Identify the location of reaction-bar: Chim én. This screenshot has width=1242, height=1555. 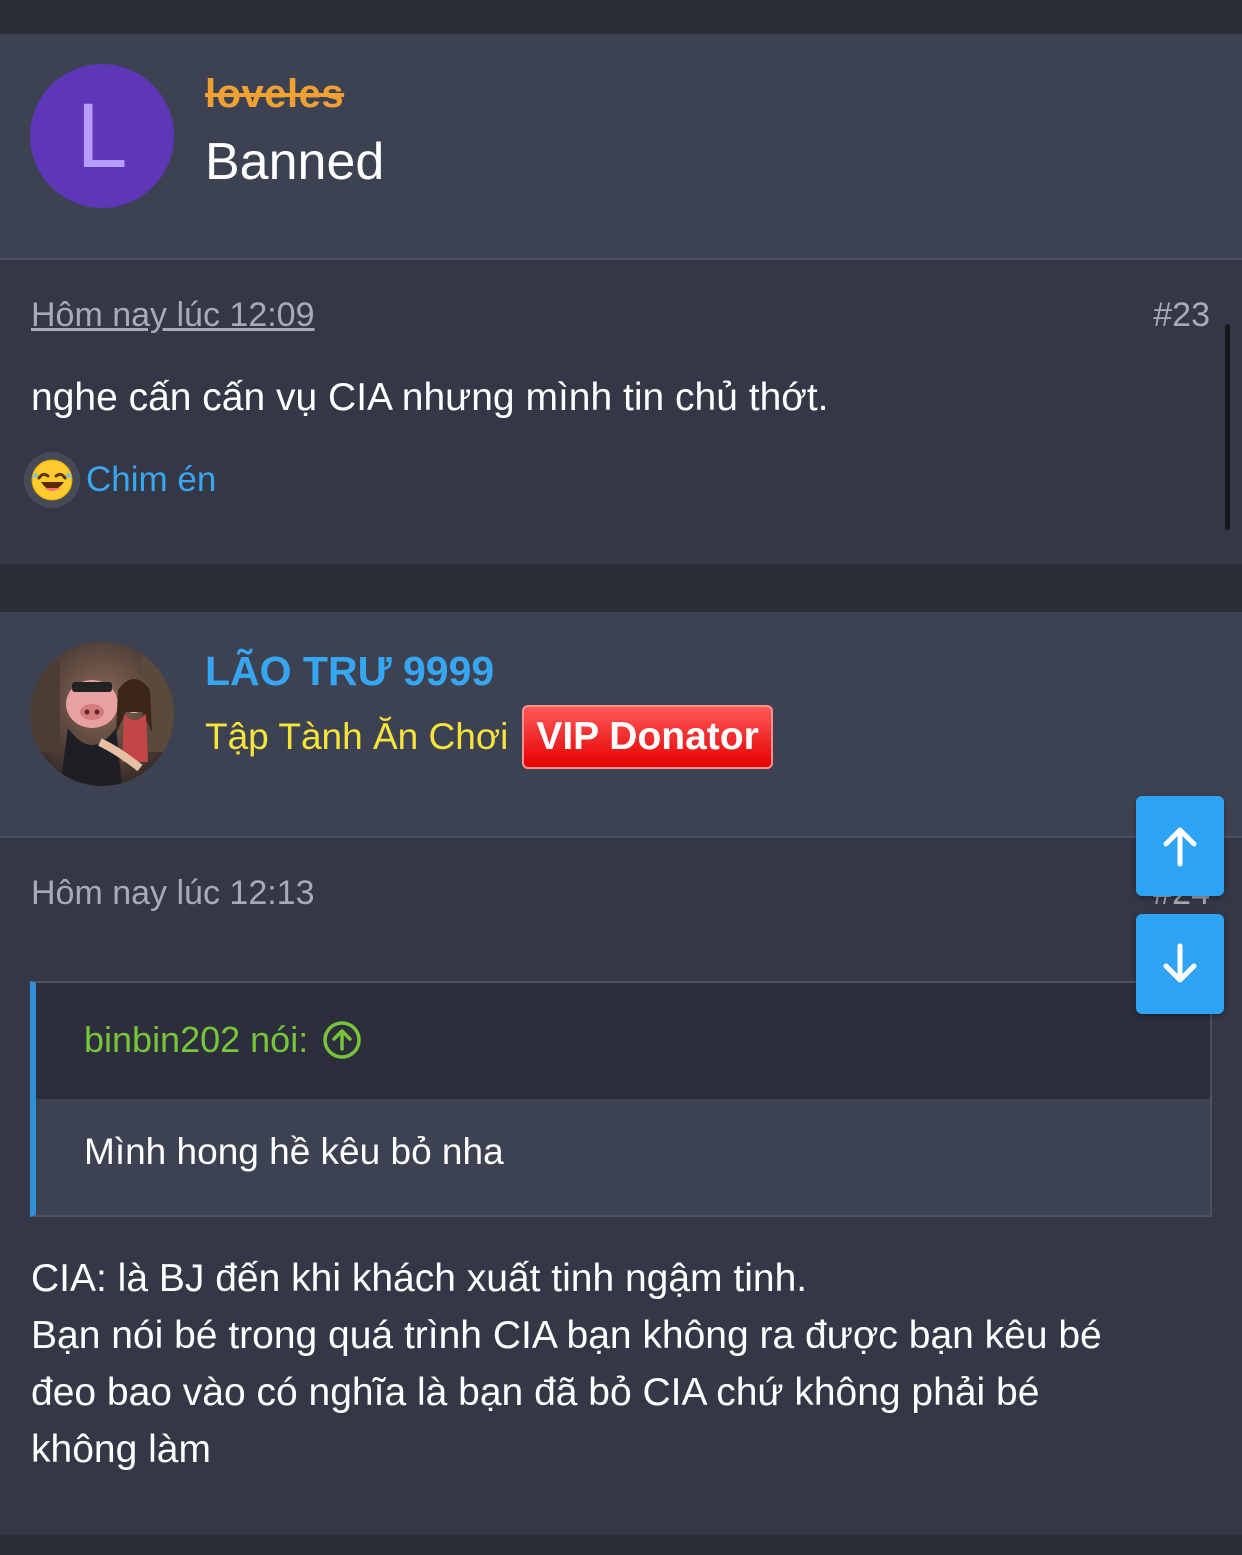
(120, 480).